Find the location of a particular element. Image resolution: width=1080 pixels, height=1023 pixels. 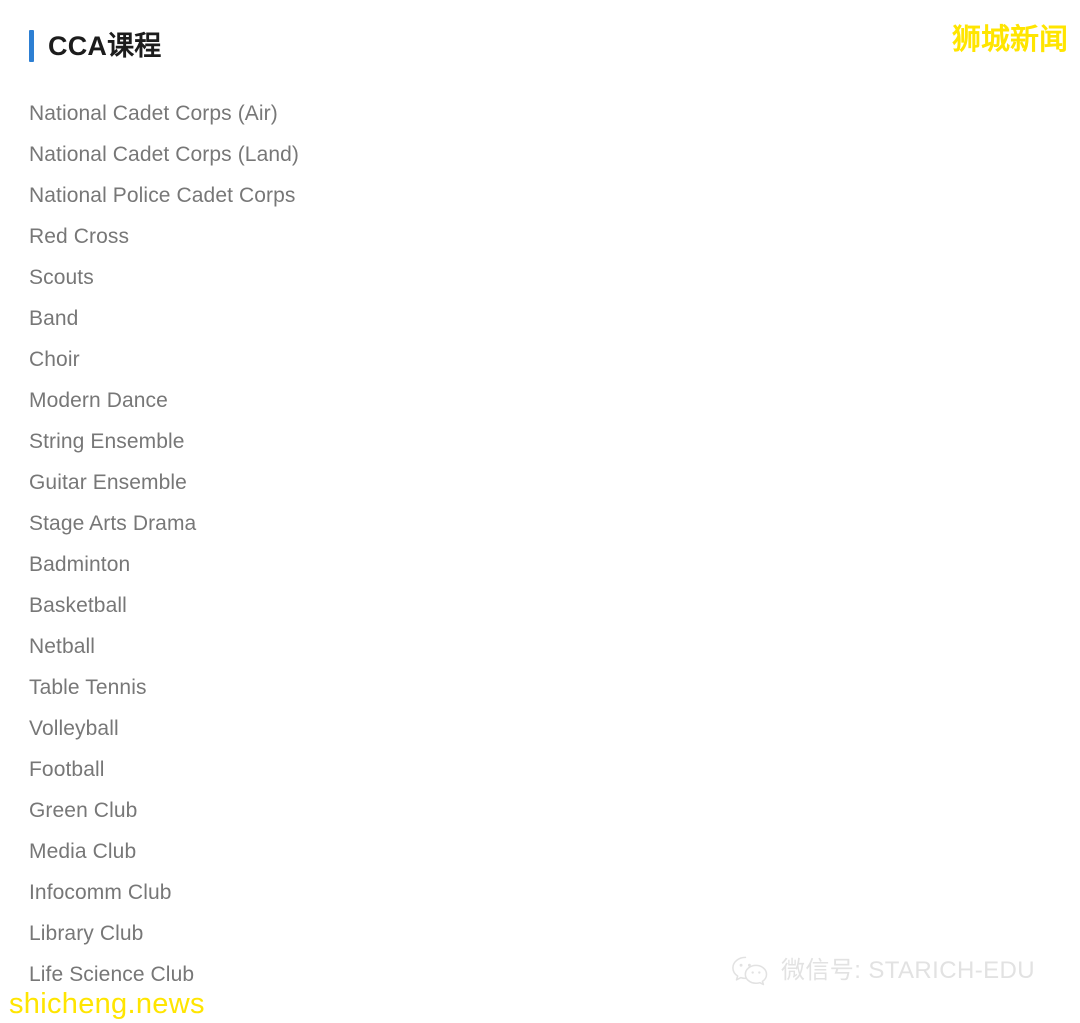

list-item: Football is located at coordinates (67, 769).